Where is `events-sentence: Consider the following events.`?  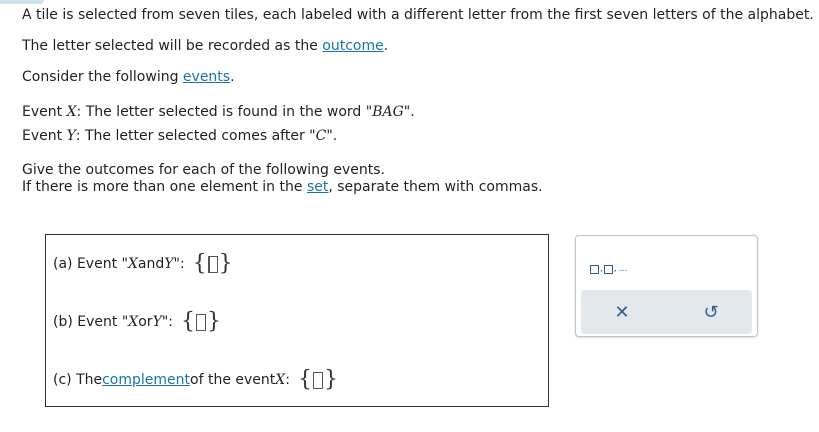
events-sentence: Consider the following events. is located at coordinates (128, 77).